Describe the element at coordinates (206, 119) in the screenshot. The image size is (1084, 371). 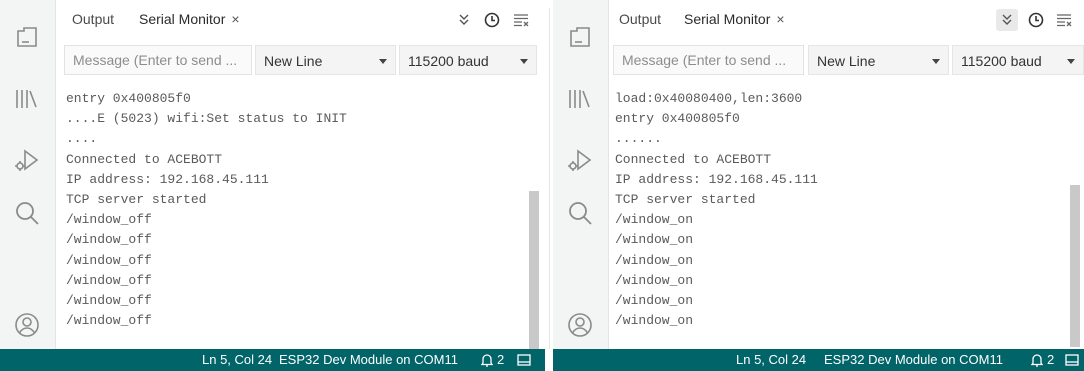
I see `log-line: ....E (5023) wifi:Set status to INIT` at that location.